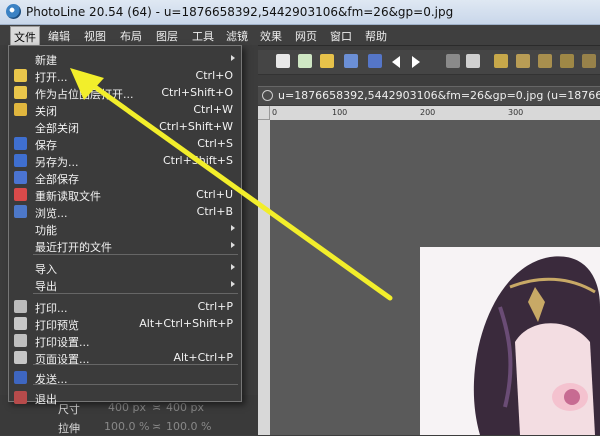  I want to click on menu-item-label: 全部关闭, so click(57, 128).